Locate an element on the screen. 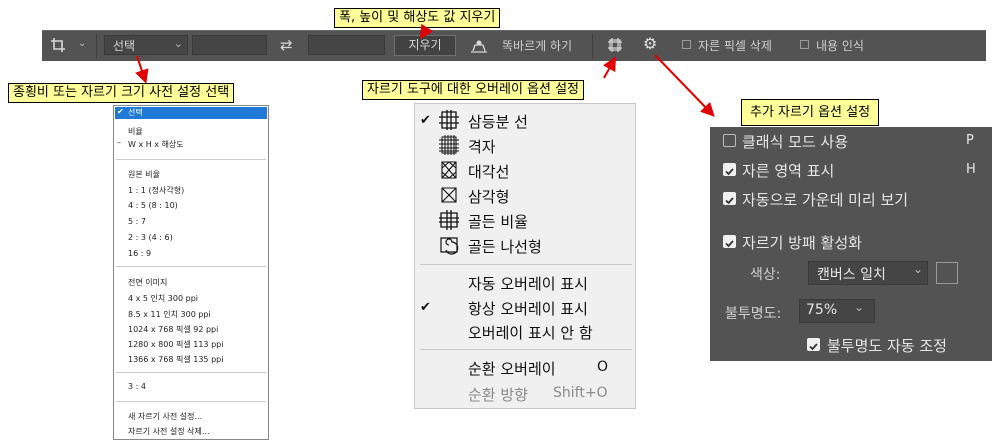 The width and height of the screenshot is (1000, 448). auto-adjust-opacity-checkbox is located at coordinates (813, 344).